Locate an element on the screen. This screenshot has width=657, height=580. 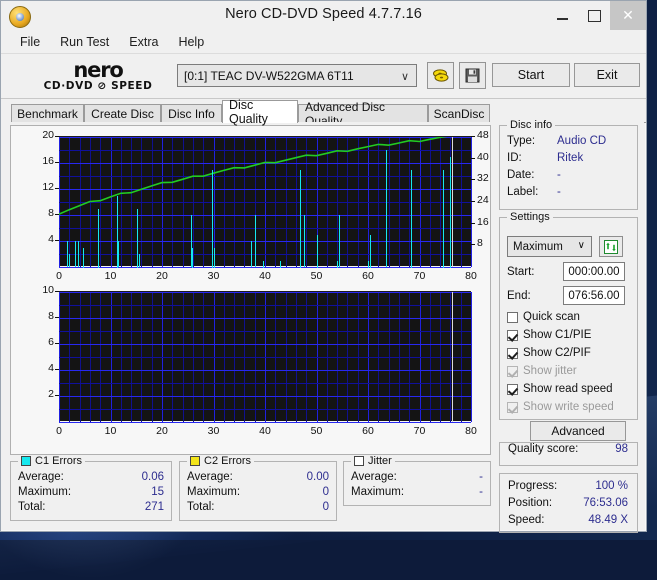
position-label: Position: is located at coordinates (530, 503).